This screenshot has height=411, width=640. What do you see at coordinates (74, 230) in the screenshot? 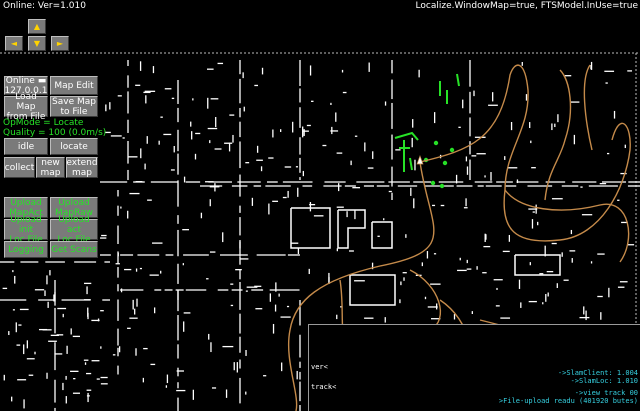
I see `upload-act-loc-button: Upload act Loc File` at bounding box center [74, 230].